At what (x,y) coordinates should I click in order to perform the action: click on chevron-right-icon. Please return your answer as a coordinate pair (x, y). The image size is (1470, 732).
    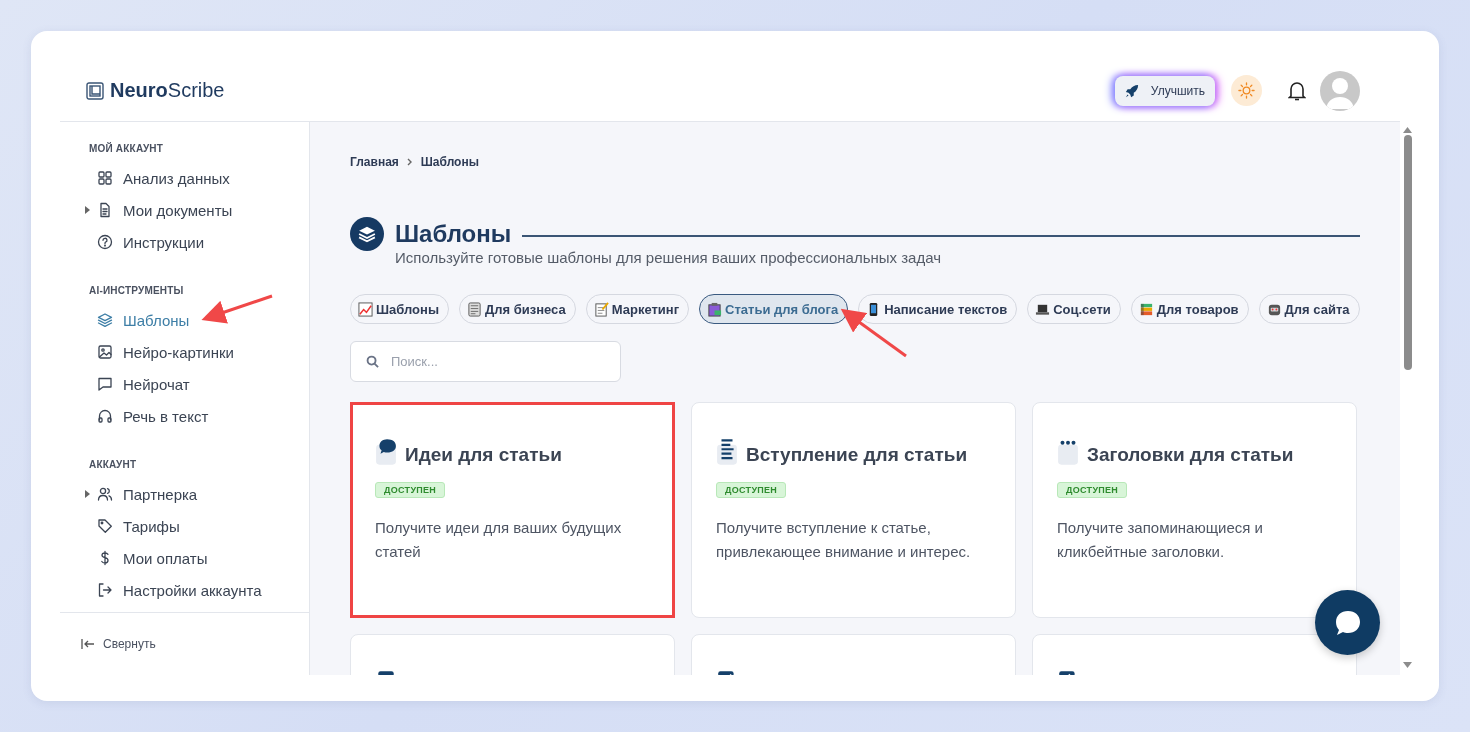
    Looking at the image, I should click on (409, 162).